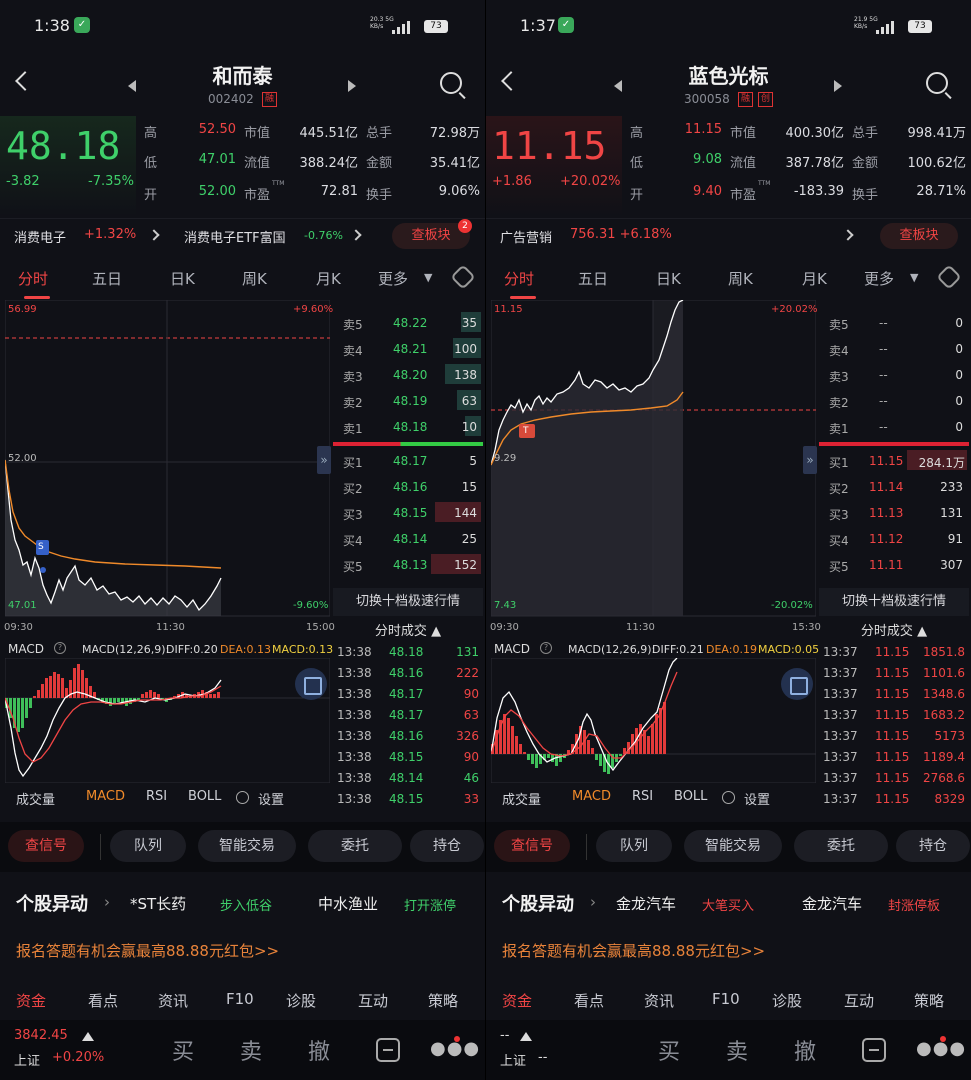 This screenshot has width=971, height=1080. What do you see at coordinates (158, 903) in the screenshot?
I see `anomaly-stock-1: *ST长药` at bounding box center [158, 903].